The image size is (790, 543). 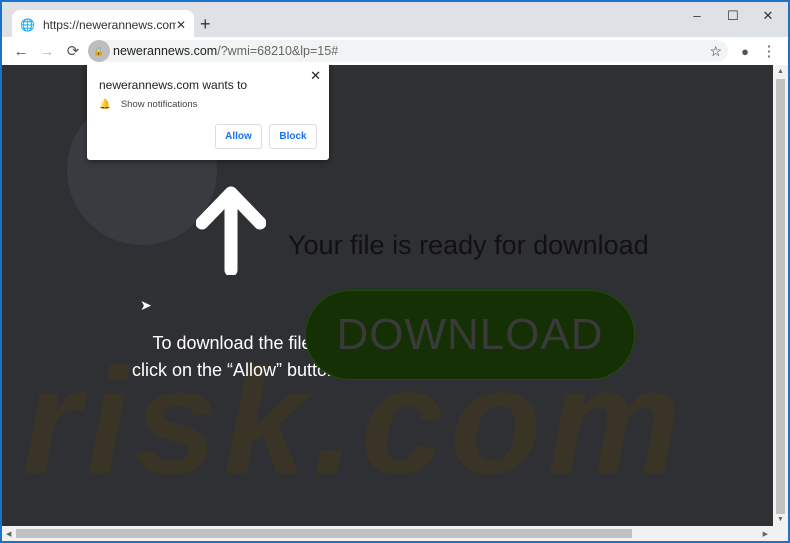 I want to click on horizontal-scrollbar: ◀ ▶, so click(x=395, y=533).